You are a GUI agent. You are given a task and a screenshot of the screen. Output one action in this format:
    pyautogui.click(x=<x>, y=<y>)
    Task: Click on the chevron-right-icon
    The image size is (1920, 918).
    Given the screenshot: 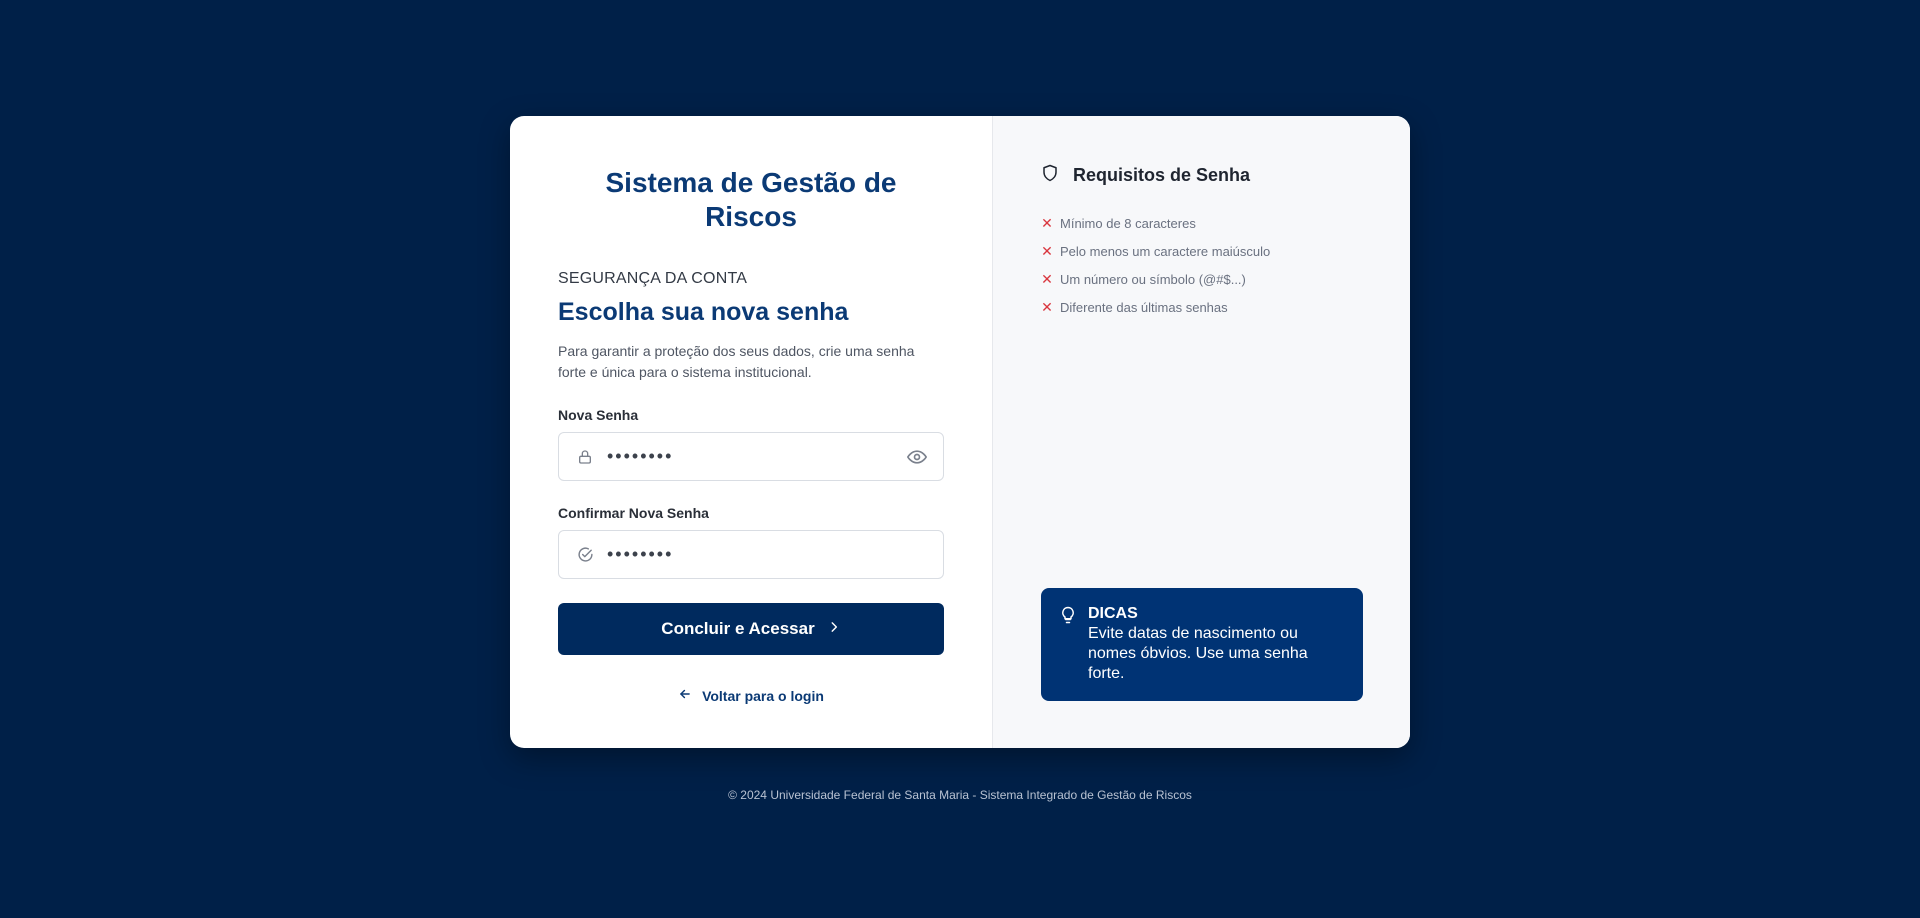 What is the action you would take?
    pyautogui.click(x=834, y=629)
    